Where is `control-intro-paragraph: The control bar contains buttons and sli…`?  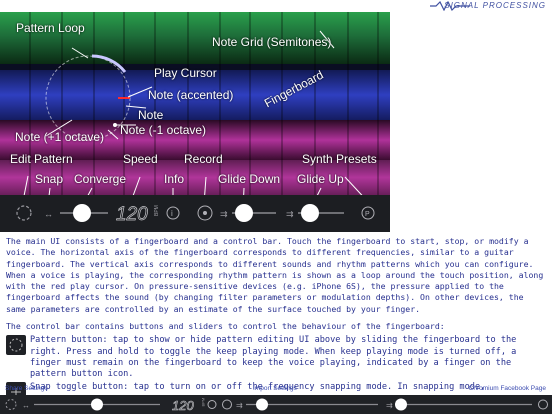
control-intro-paragraph: The control bar contains buttons and sli… is located at coordinates (225, 326).